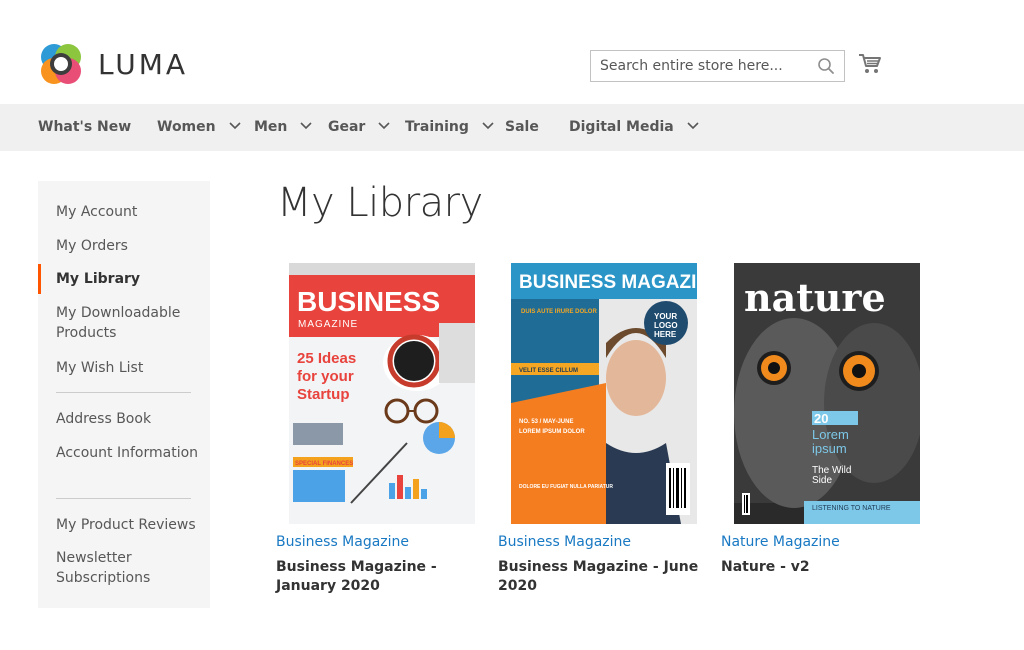 This screenshot has height=650, width=1024. I want to click on product-name-link: Business Magazine - June 2020, so click(608, 577).